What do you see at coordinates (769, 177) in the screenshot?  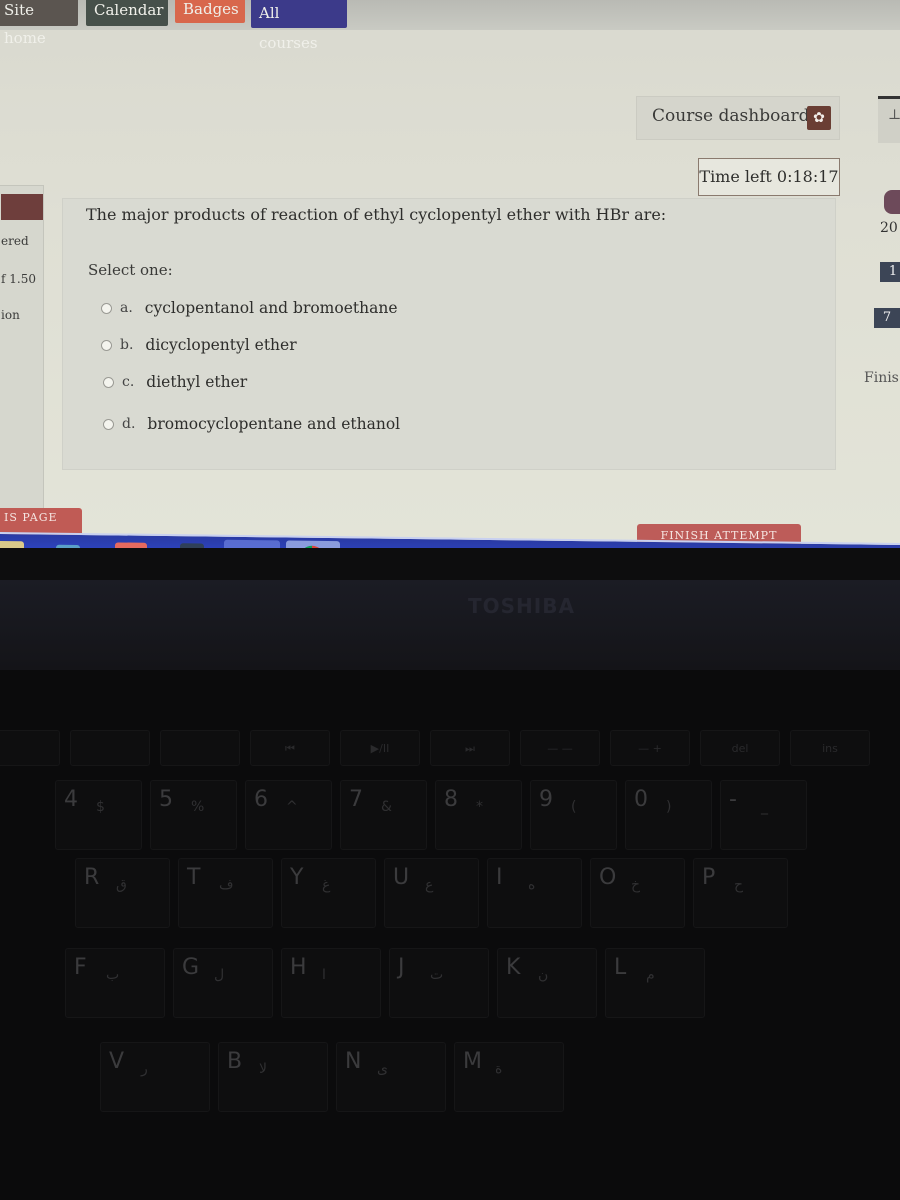 I see `time-left: Time left 0:18:17` at bounding box center [769, 177].